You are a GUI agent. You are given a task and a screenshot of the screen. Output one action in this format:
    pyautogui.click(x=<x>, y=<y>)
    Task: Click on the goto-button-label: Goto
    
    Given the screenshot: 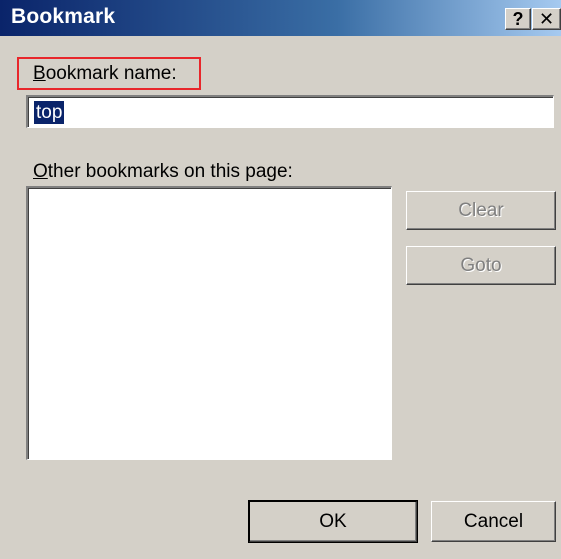 What is the action you would take?
    pyautogui.click(x=481, y=265)
    